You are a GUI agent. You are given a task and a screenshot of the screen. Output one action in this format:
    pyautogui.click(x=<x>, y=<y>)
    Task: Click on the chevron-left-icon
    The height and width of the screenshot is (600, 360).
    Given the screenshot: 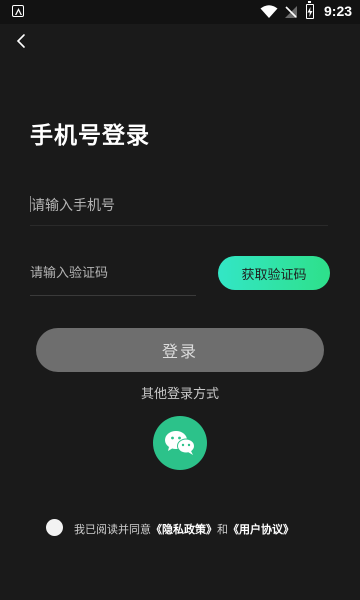 What is the action you would take?
    pyautogui.click(x=20, y=41)
    